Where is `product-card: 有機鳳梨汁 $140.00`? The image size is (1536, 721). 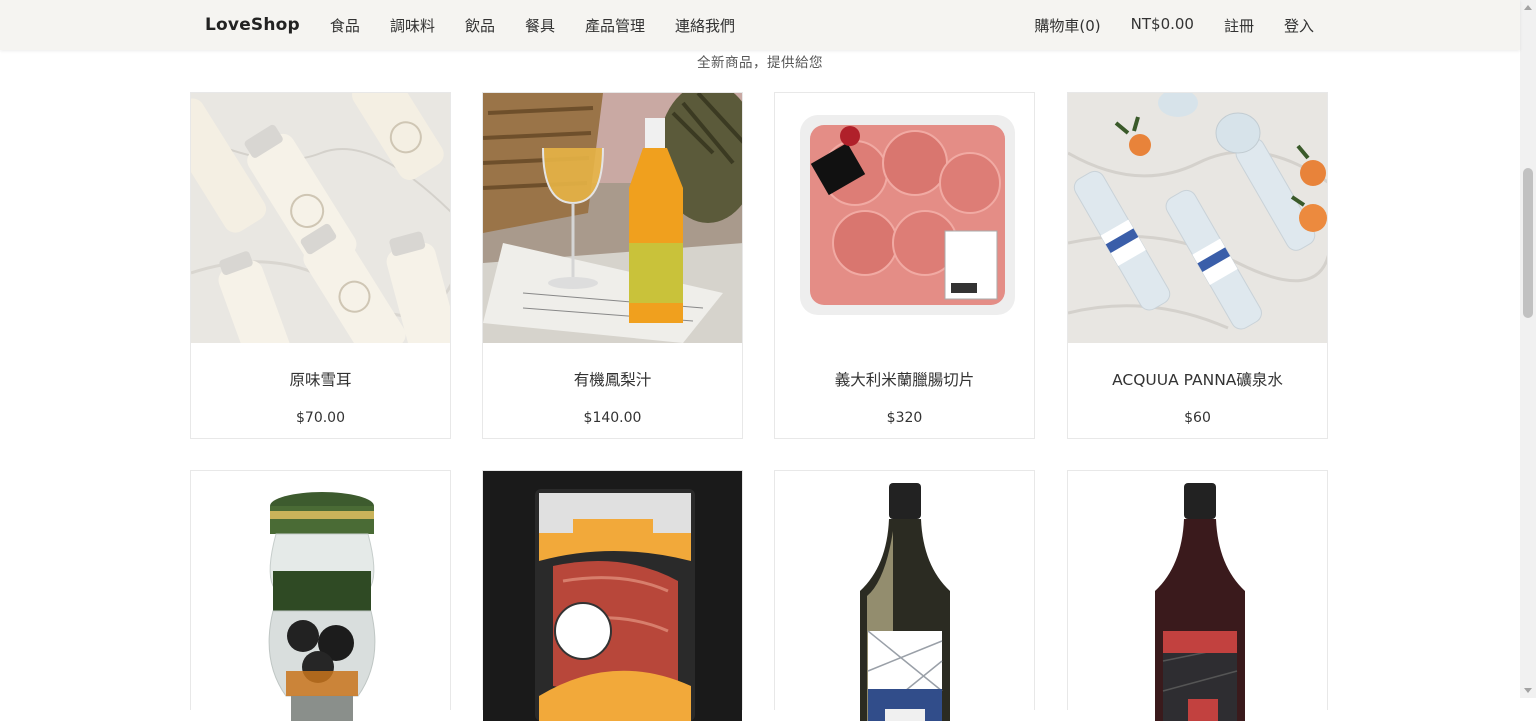 product-card: 有機鳳梨汁 $140.00 is located at coordinates (612, 265).